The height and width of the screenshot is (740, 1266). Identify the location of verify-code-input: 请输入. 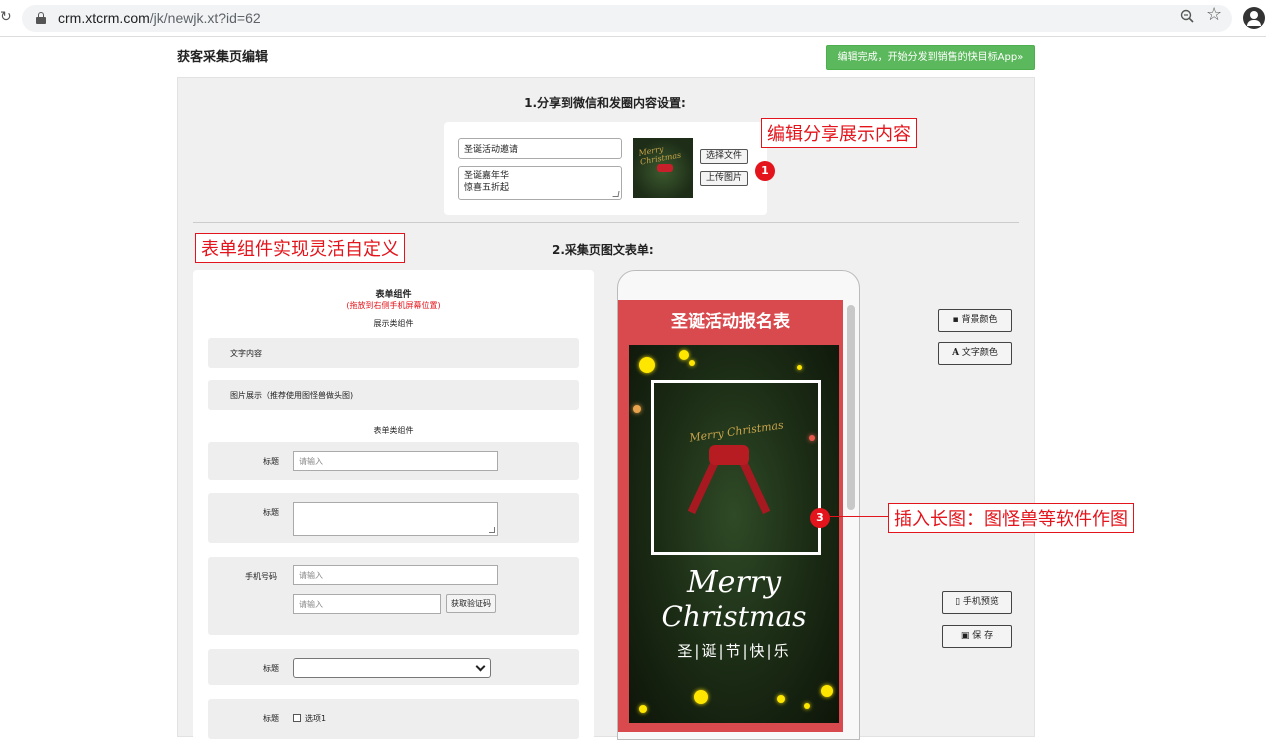
(367, 604).